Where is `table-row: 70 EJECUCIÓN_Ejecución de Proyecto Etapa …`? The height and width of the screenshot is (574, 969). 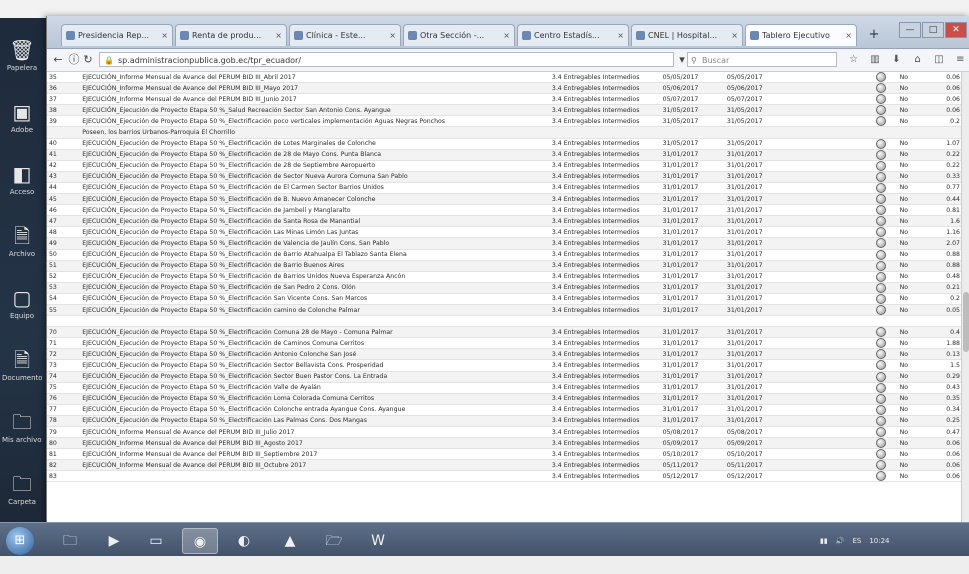
table-row: 70 EJECUCIÓN_Ejecución de Proyecto Etapa … is located at coordinates (504, 332).